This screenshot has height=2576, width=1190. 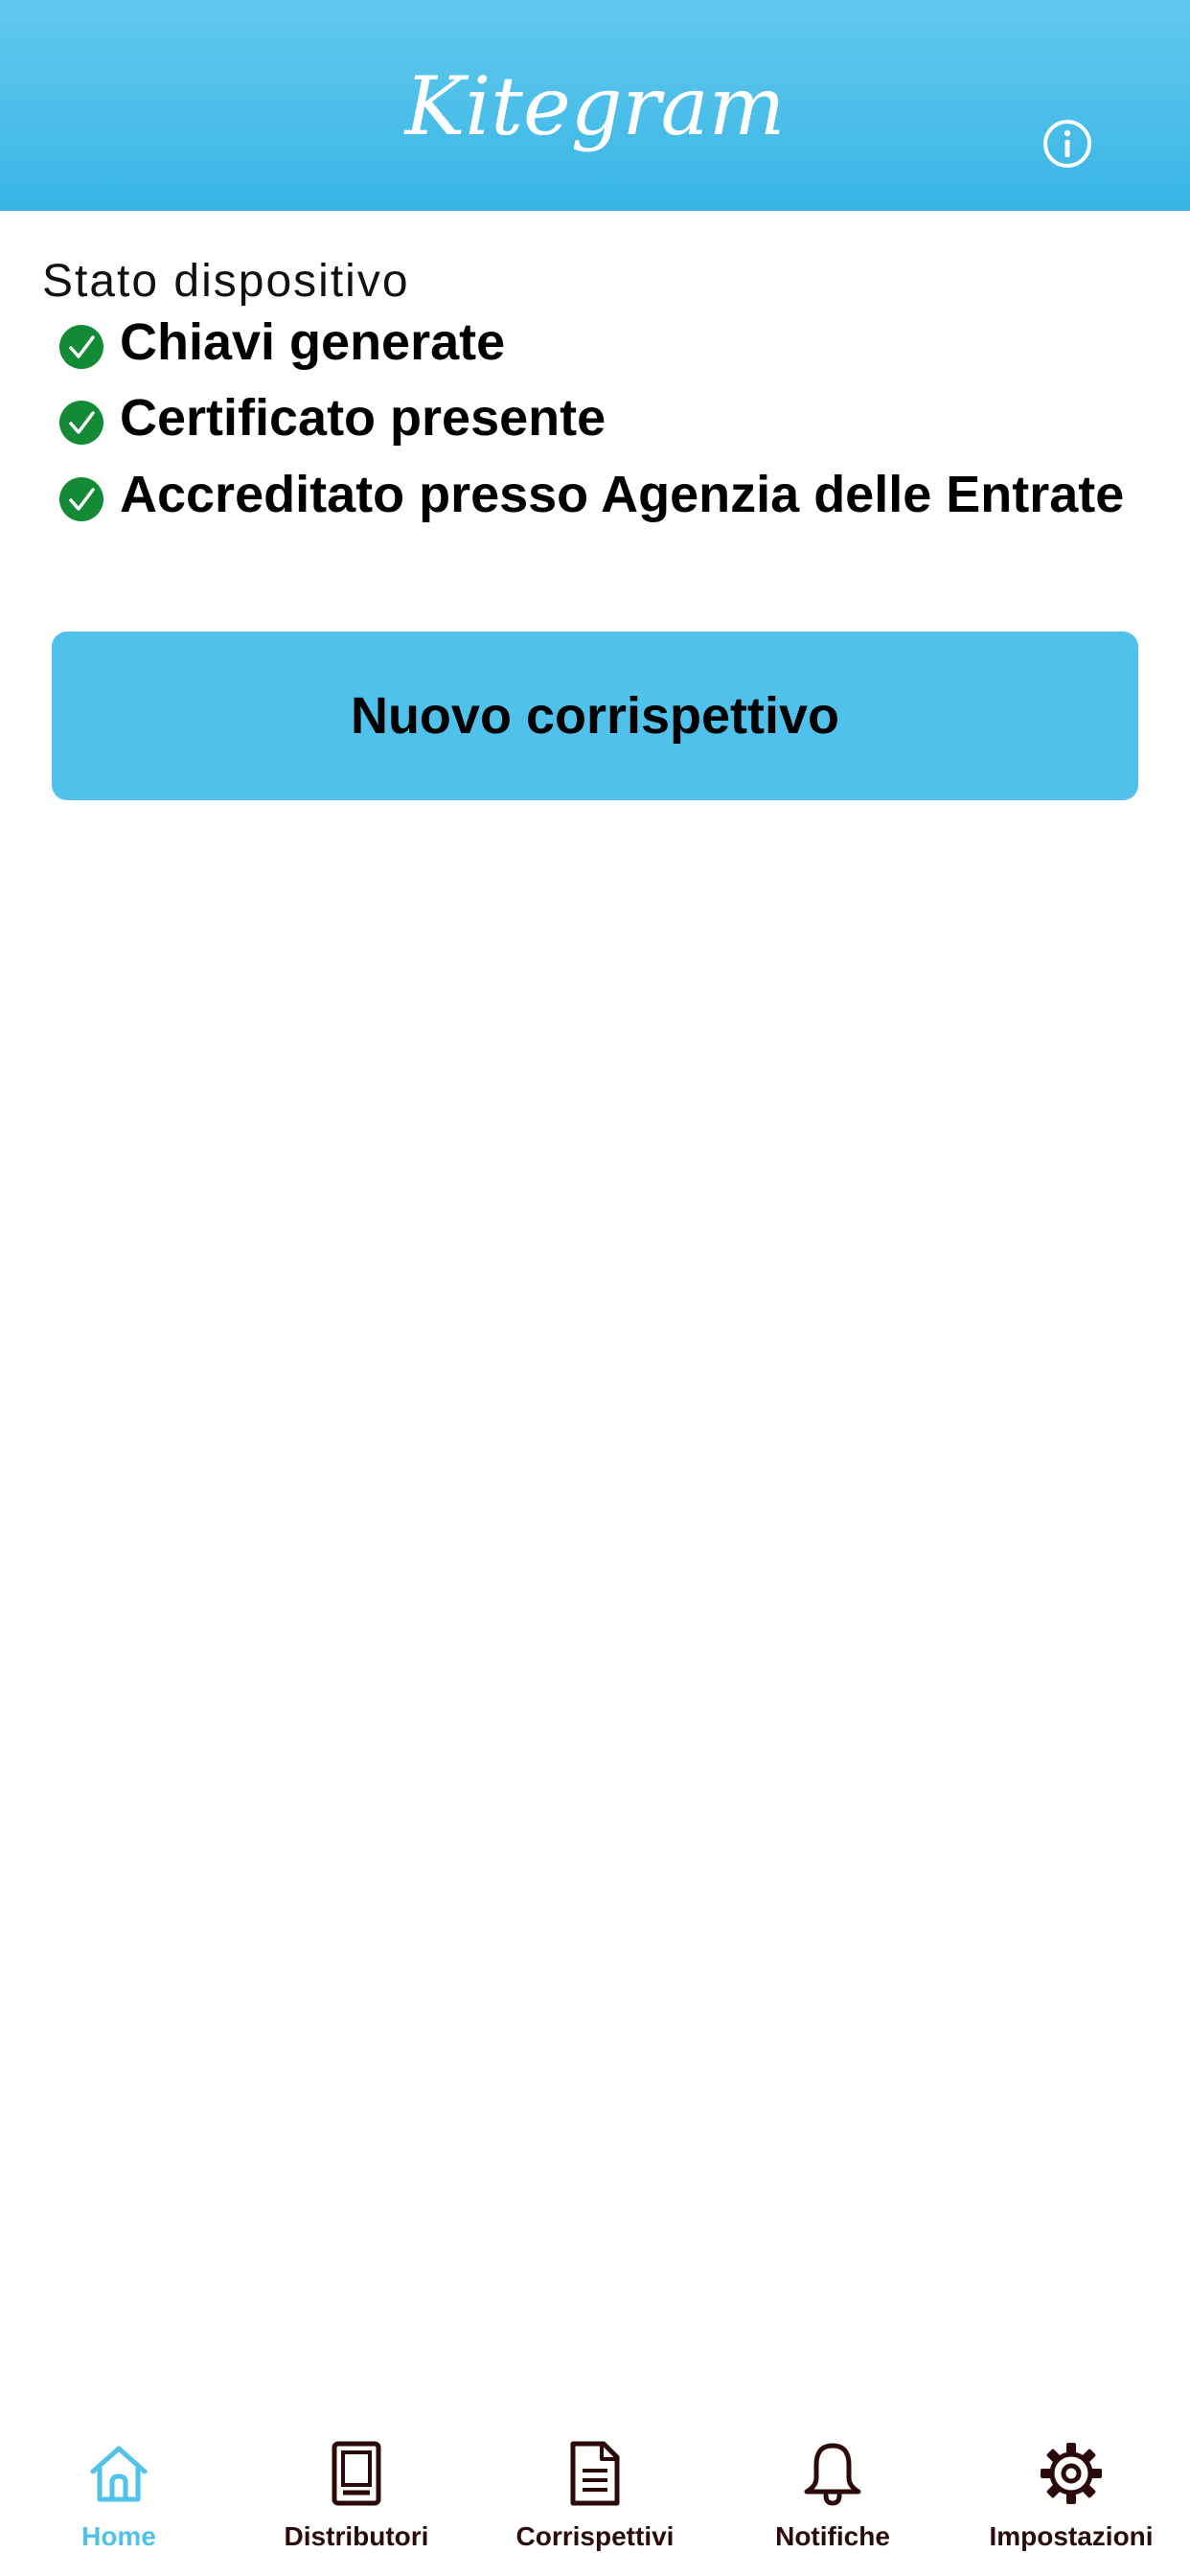 I want to click on app-header: Kitegram, so click(x=595, y=105).